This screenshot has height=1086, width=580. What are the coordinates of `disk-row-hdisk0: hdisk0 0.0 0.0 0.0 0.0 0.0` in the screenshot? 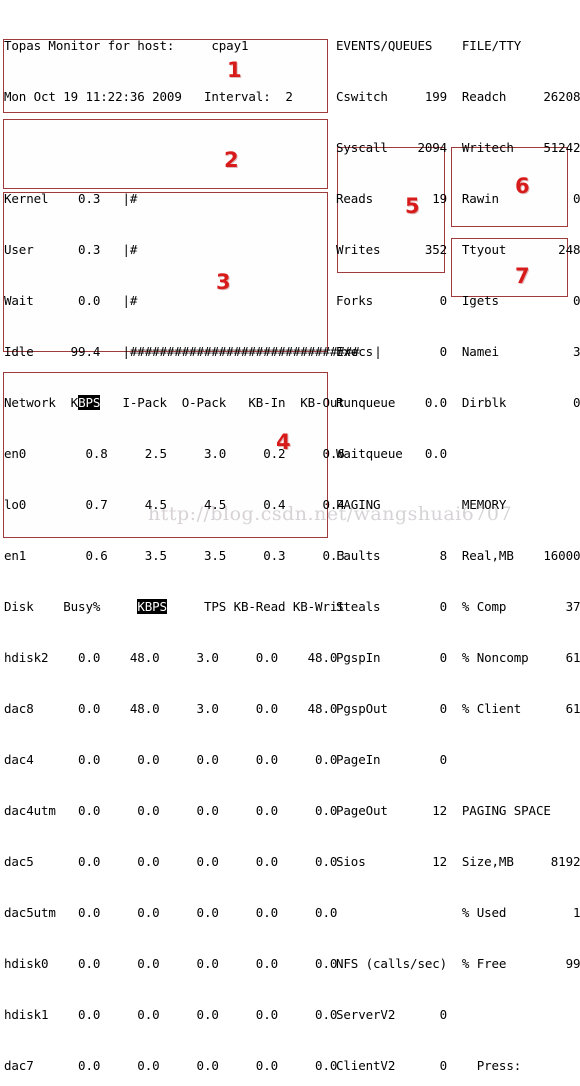 It's located at (171, 963).